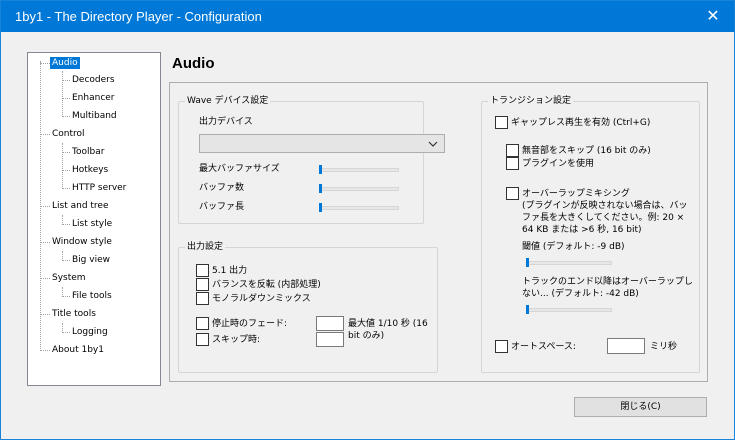  What do you see at coordinates (581, 123) in the screenshot?
I see `gapless-label: ギャップレス再生を有効 (Ctrl+G)` at bounding box center [581, 123].